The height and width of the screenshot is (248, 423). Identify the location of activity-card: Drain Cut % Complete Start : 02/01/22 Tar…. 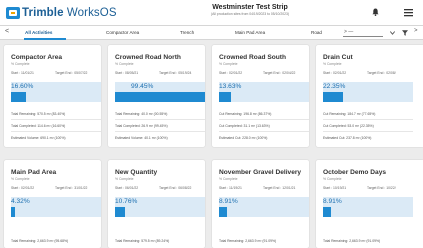
(369, 96).